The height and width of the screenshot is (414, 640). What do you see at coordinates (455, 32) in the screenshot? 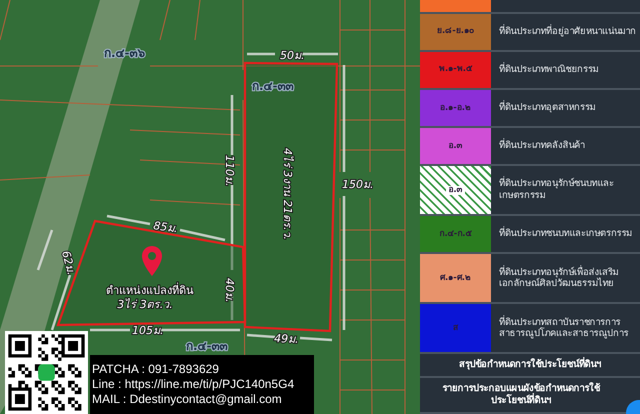
I see `zone-code: ย.๘-ย.๑๐` at bounding box center [455, 32].